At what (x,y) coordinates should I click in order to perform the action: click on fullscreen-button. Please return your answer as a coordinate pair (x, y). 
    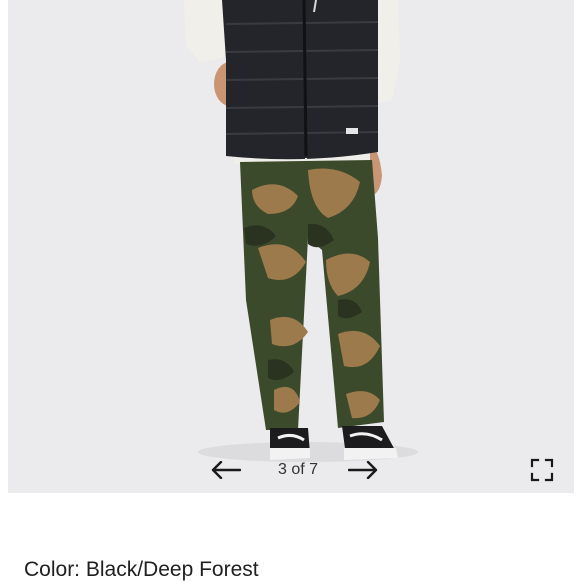
    Looking at the image, I should click on (542, 470).